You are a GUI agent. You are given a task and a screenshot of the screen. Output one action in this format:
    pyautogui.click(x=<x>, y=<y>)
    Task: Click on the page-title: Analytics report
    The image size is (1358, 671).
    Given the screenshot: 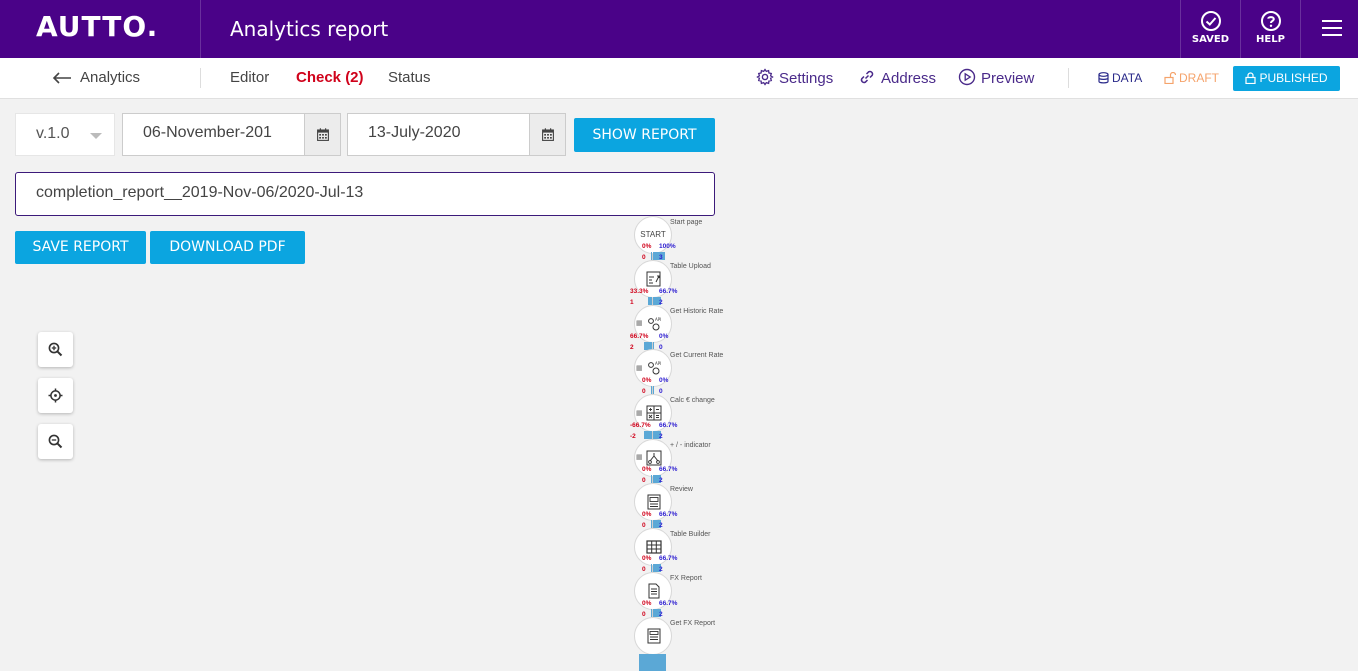 What is the action you would take?
    pyautogui.click(x=309, y=29)
    